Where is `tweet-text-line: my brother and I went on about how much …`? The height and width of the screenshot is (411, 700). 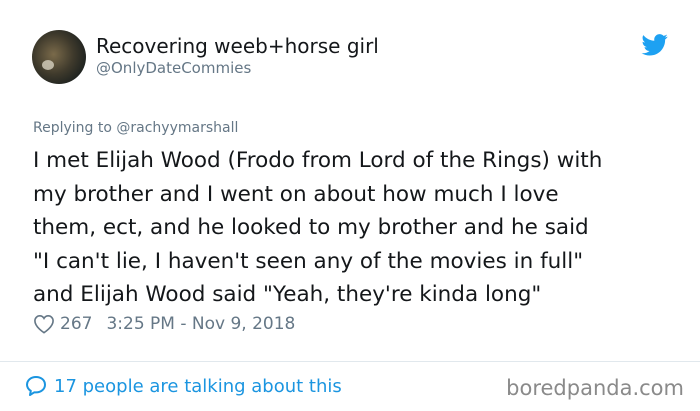 tweet-text-line: my brother and I went on about how much … is located at coordinates (296, 194).